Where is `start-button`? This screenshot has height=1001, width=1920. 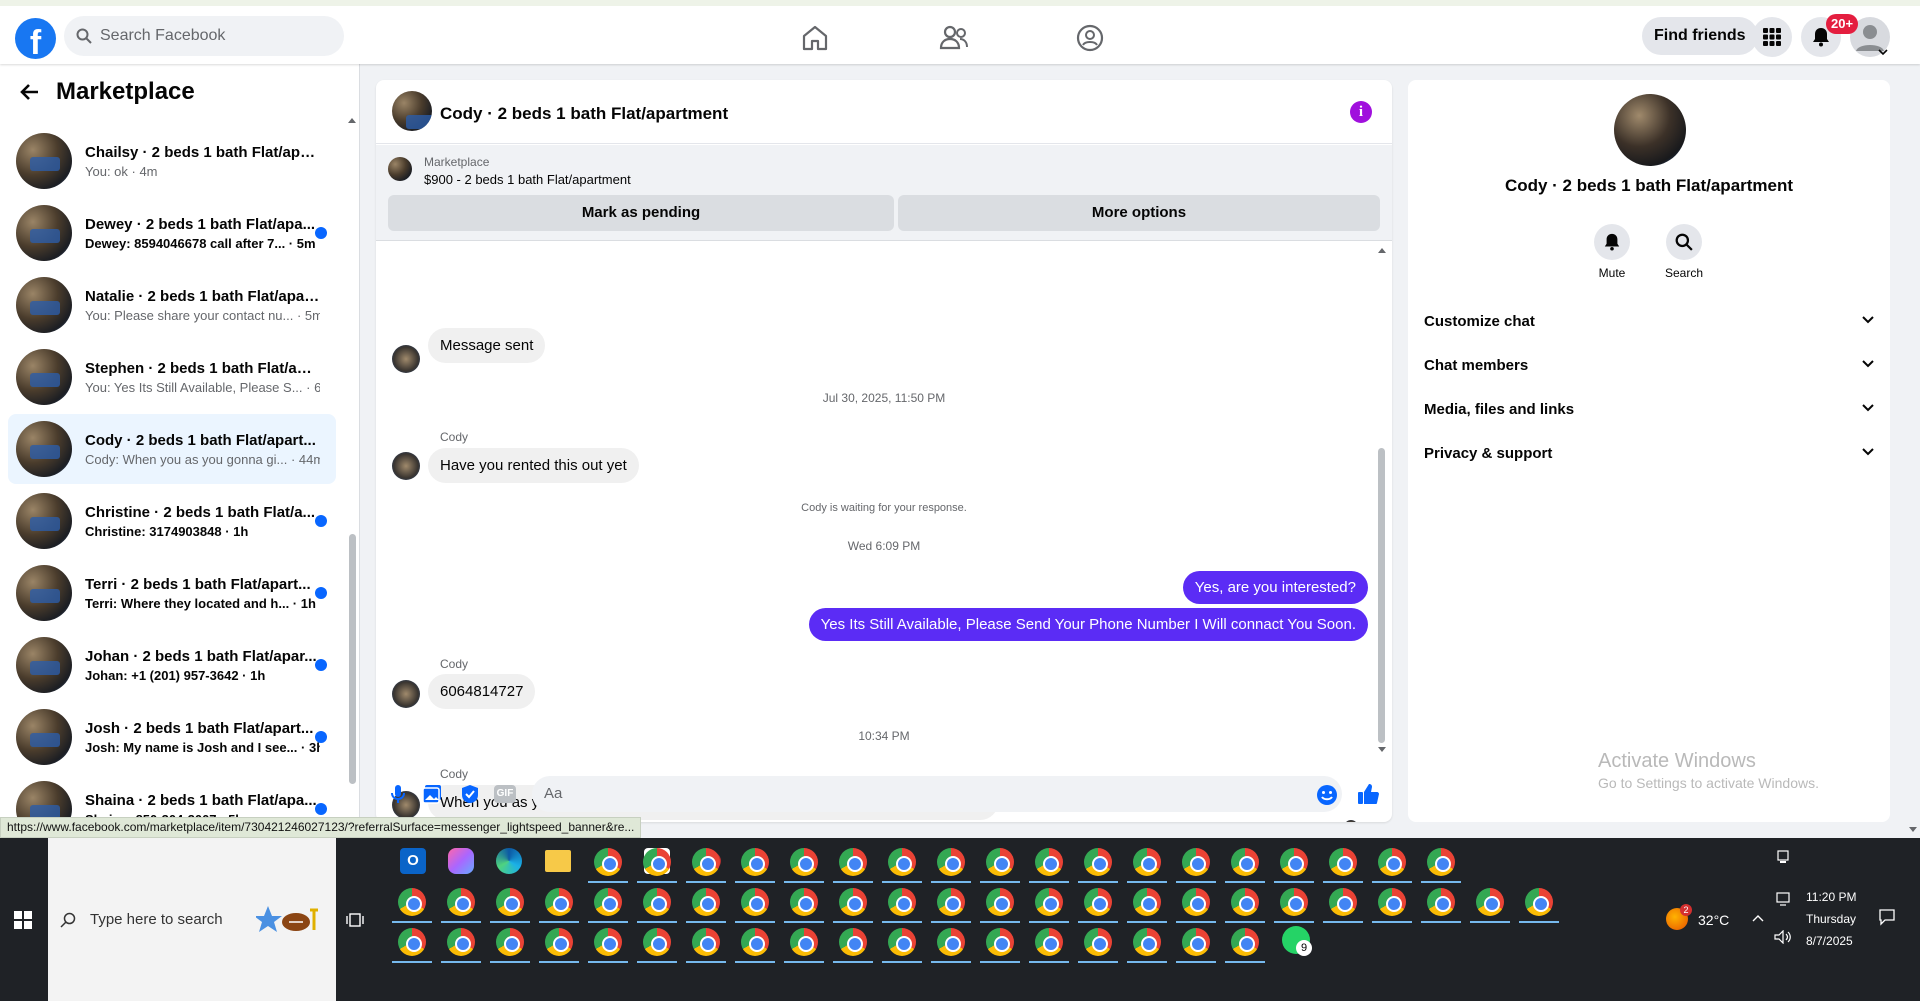
start-button is located at coordinates (24, 919).